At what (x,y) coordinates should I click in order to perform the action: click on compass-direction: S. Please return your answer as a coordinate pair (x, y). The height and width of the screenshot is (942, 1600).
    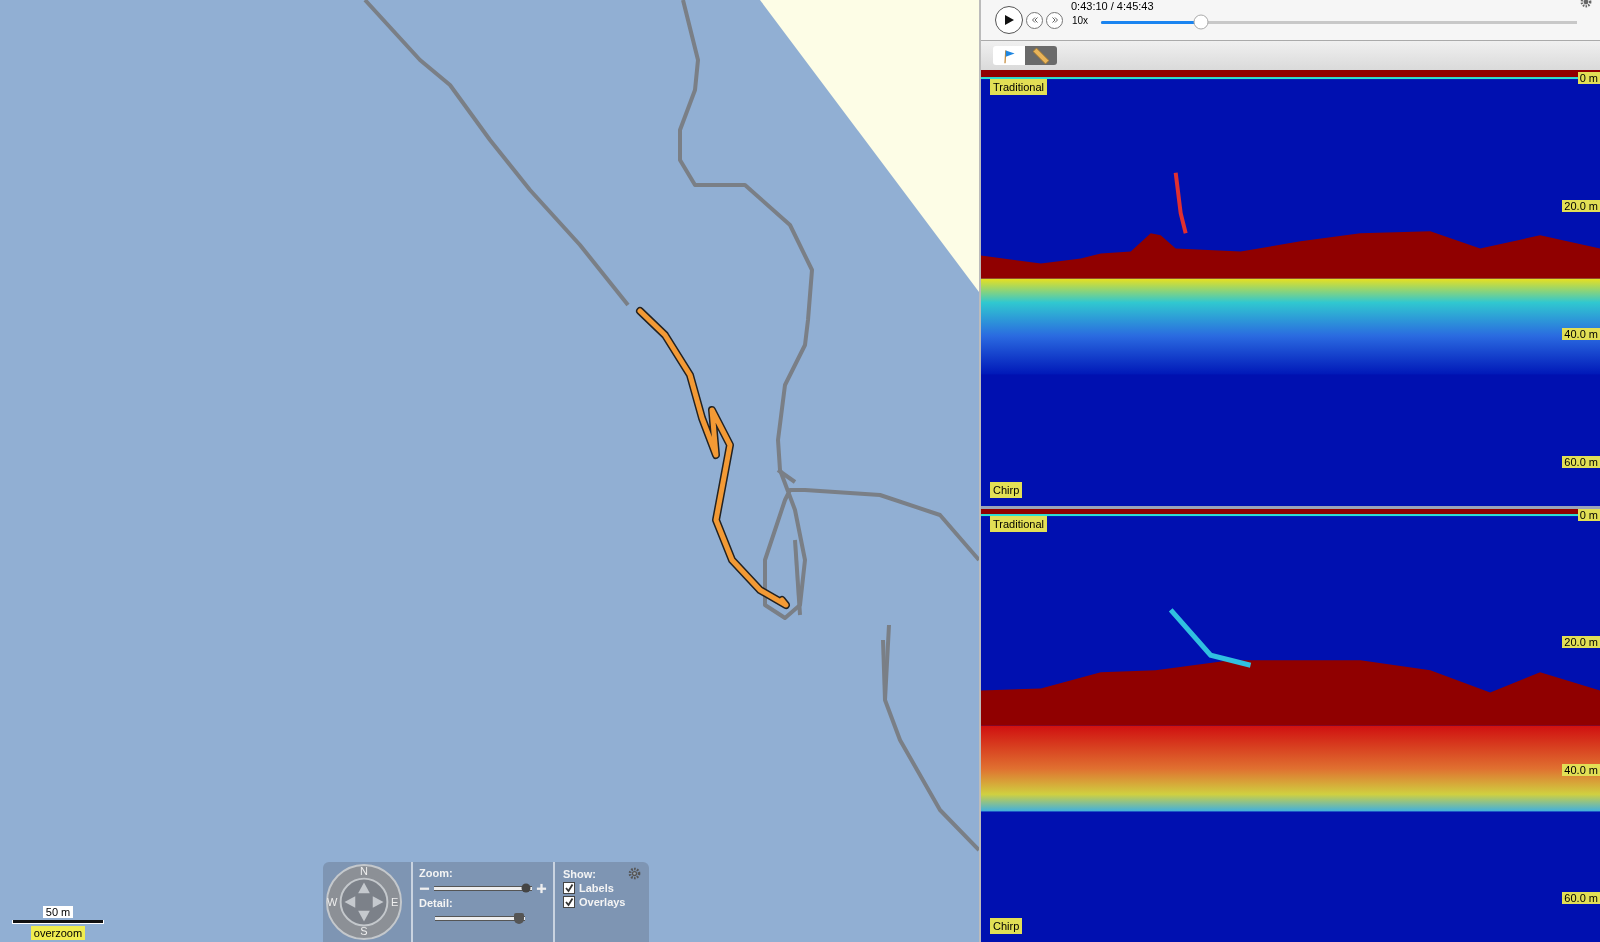
    Looking at the image, I should click on (364, 931).